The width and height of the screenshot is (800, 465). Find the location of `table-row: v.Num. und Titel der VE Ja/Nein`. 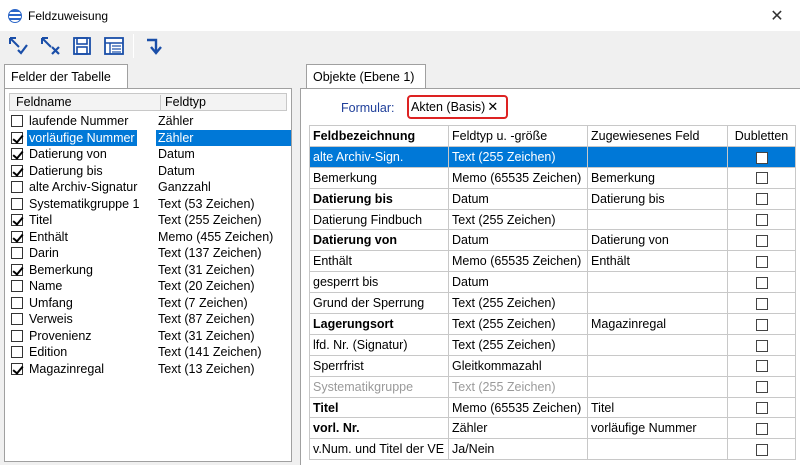

table-row: v.Num. und Titel der VE Ja/Nein is located at coordinates (552, 449).